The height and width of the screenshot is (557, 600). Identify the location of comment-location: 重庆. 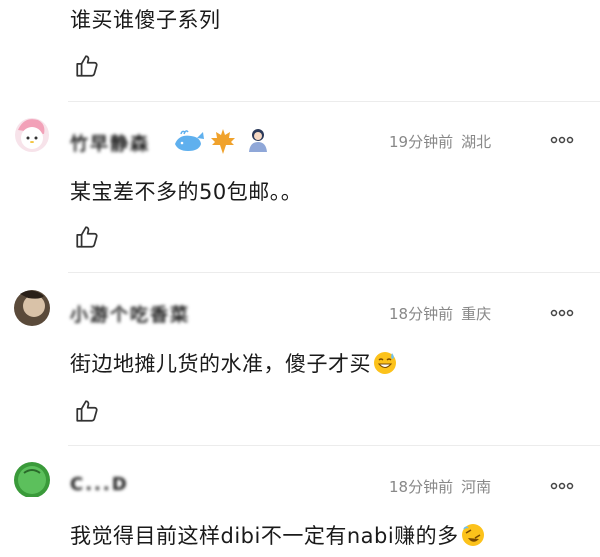
(476, 314).